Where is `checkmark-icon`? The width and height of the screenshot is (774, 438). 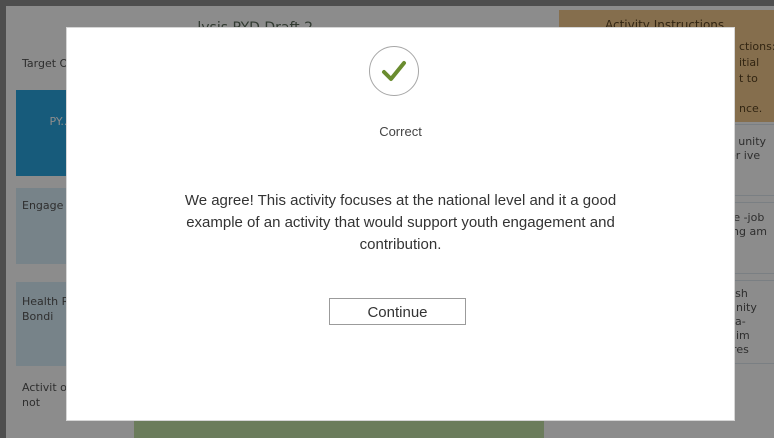 checkmark-icon is located at coordinates (394, 71).